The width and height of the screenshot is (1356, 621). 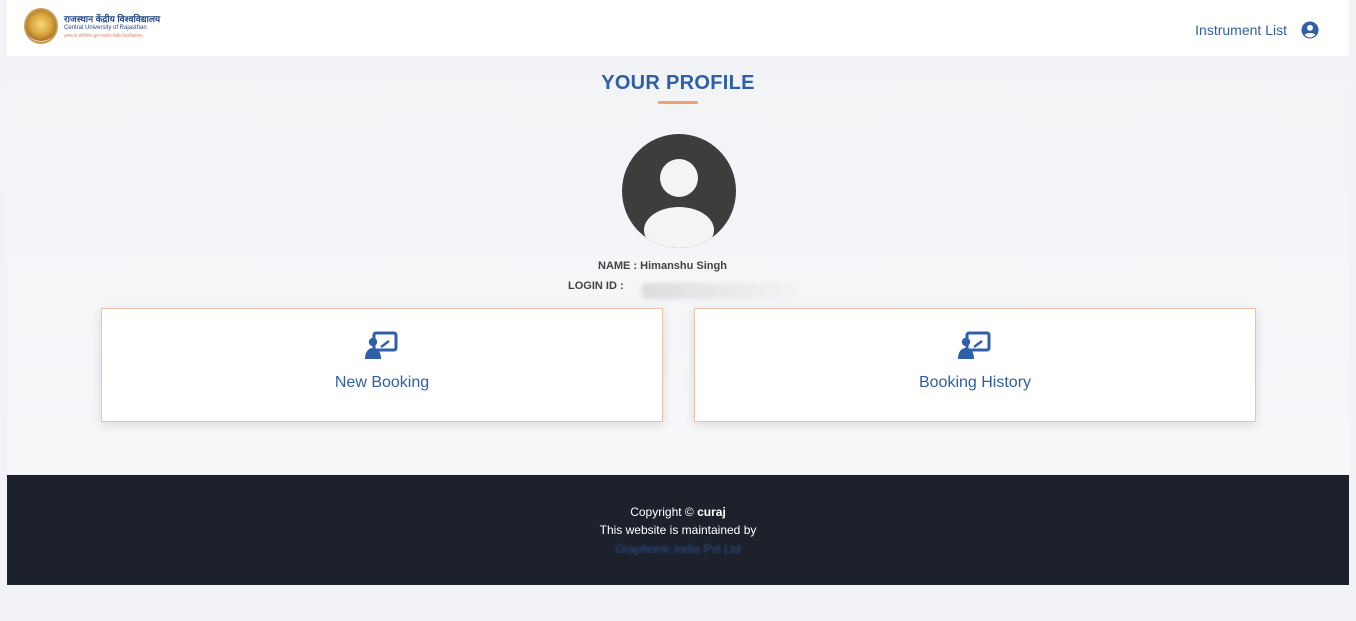 I want to click on profile-login-id: LOGIN ID :, so click(x=596, y=286).